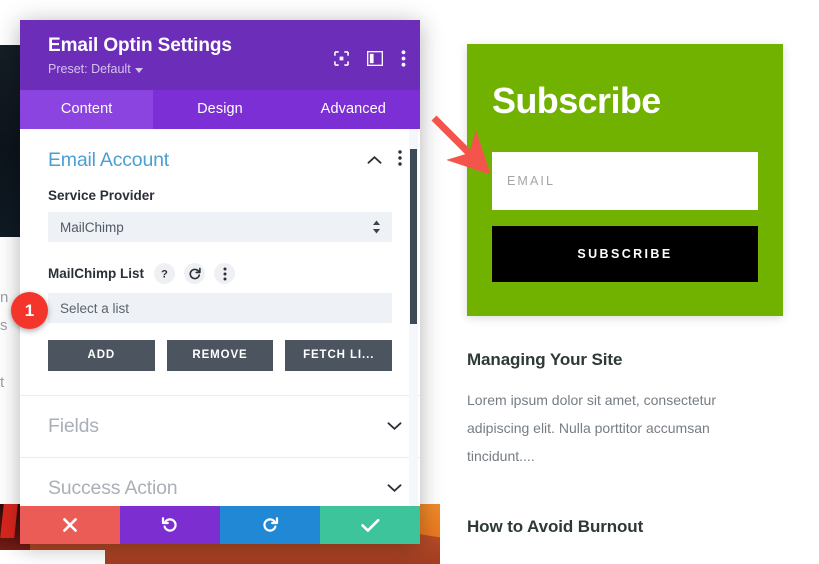 This screenshot has height=564, width=819. Describe the element at coordinates (376, 227) in the screenshot. I see `sort-updown-icon` at that location.